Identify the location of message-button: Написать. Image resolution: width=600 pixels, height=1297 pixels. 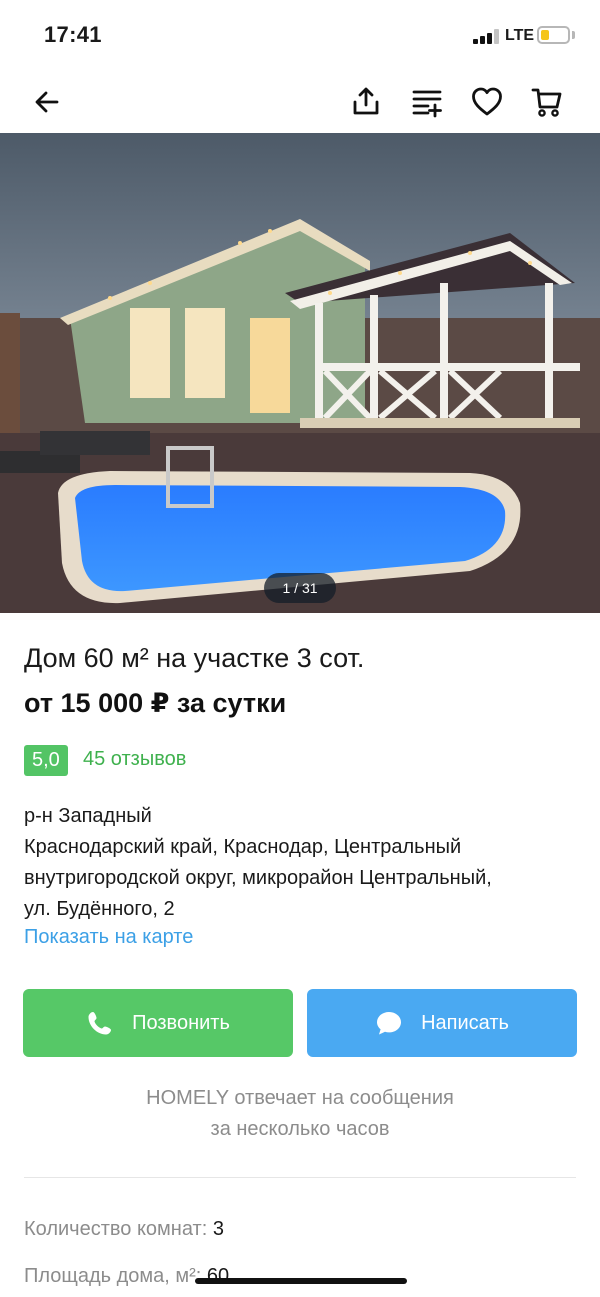
(442, 1023).